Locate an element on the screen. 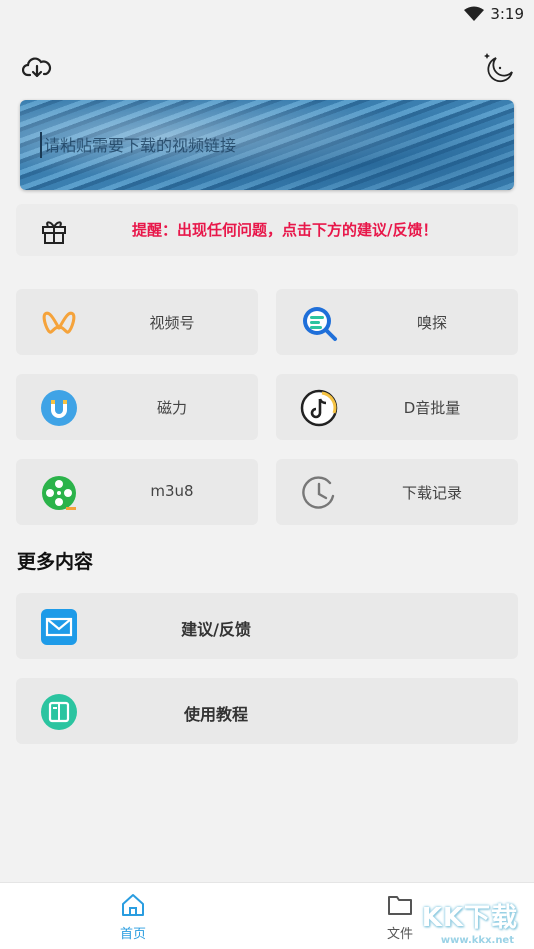 This screenshot has width=534, height=949. home-icon is located at coordinates (133, 905).